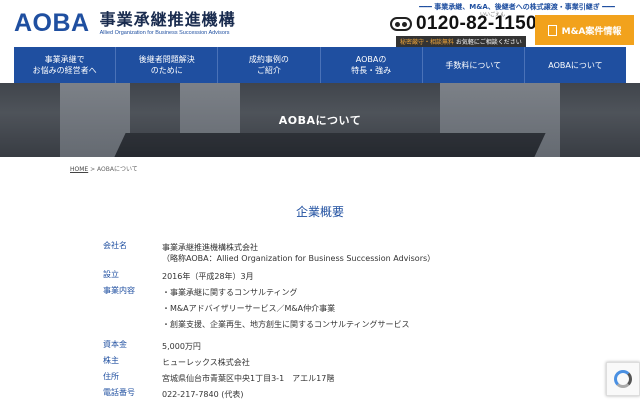  I want to click on phone-note: 秘密厳守・相談無料 お気軽にご相談ください, so click(461, 41).